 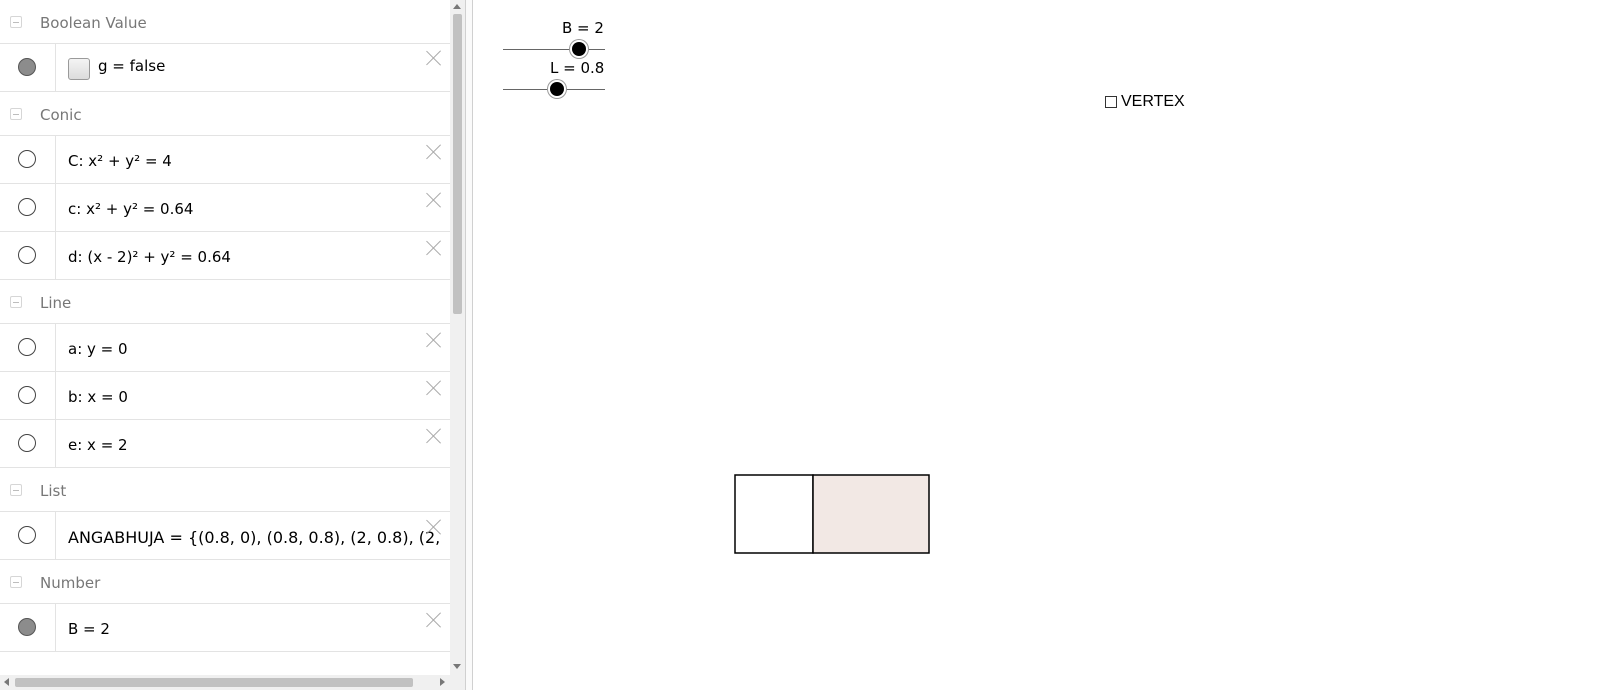 What do you see at coordinates (1111, 102) in the screenshot?
I see `vertex-checkbox` at bounding box center [1111, 102].